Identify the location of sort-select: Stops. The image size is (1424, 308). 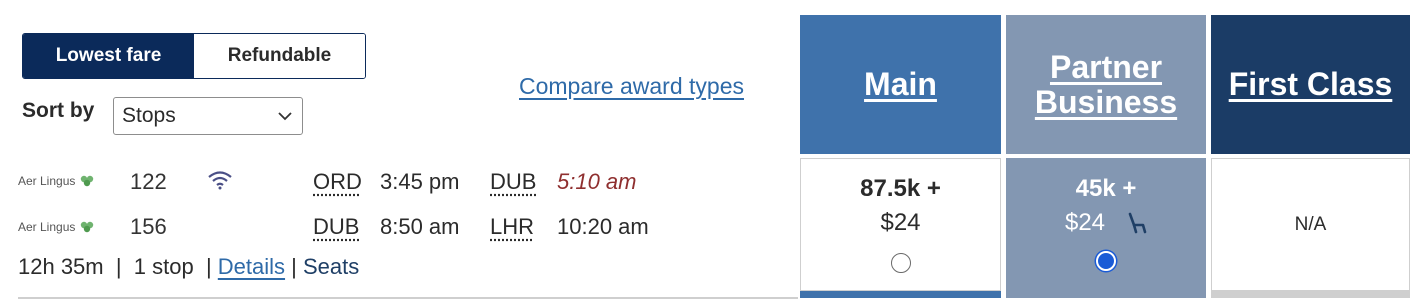
(208, 116).